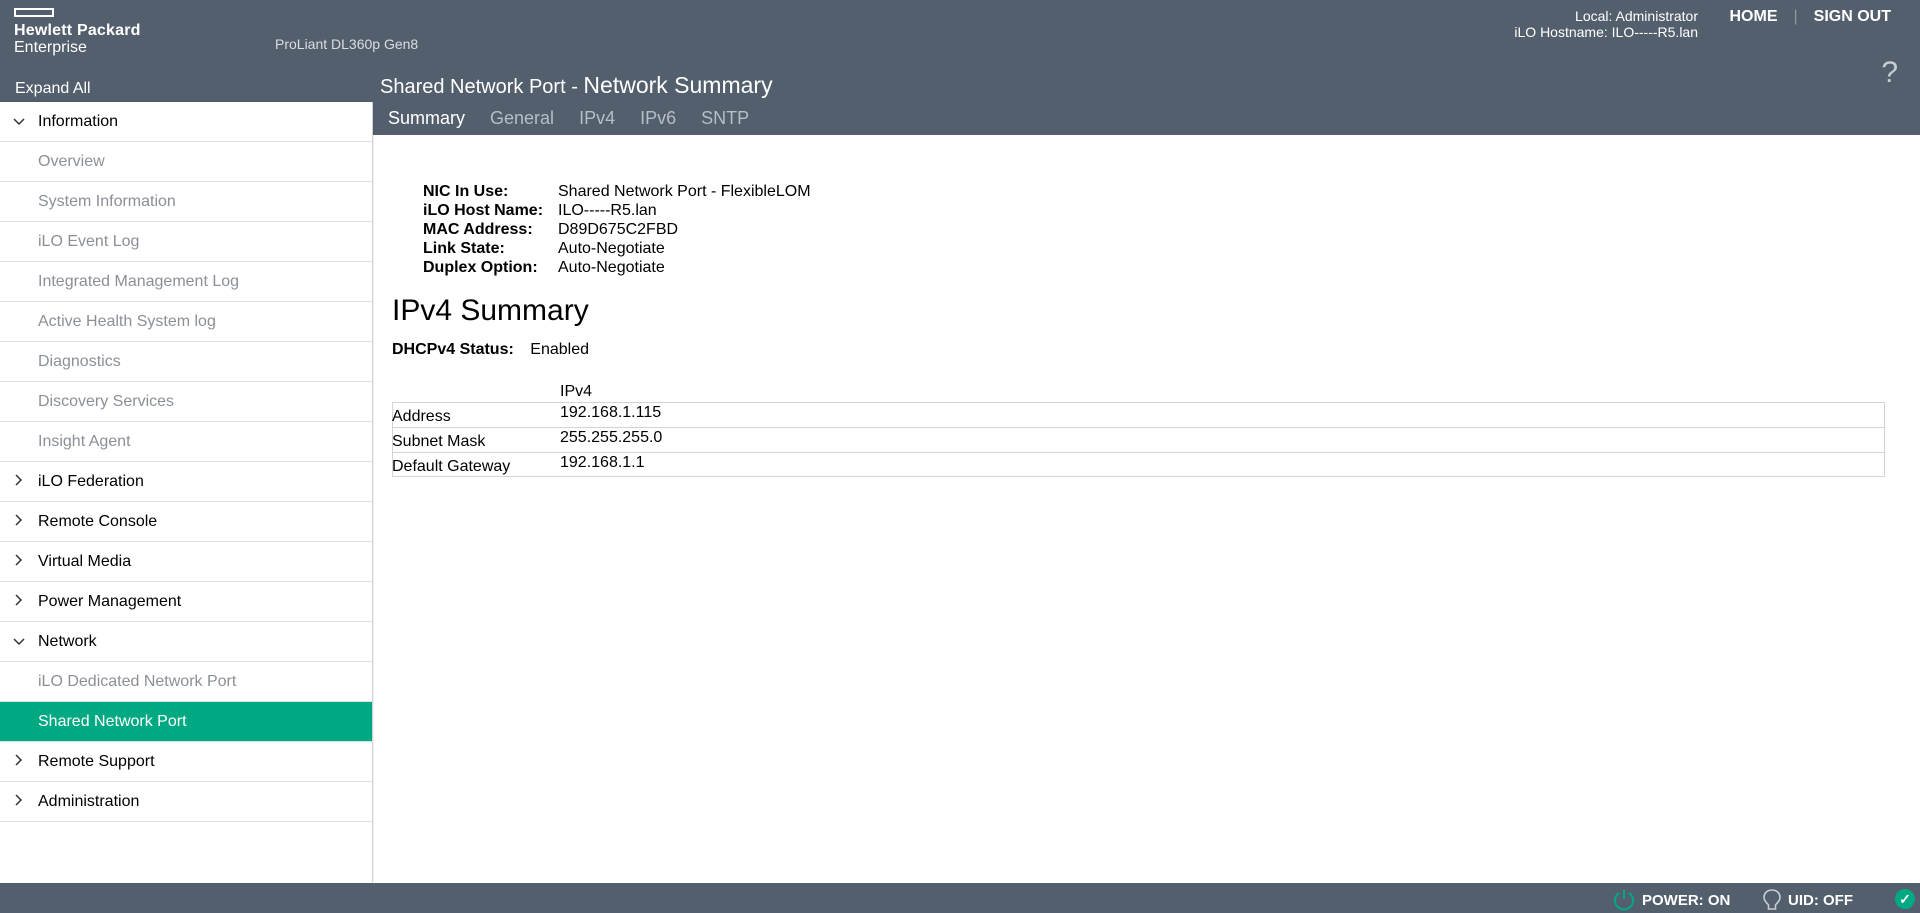 The width and height of the screenshot is (1920, 913). Describe the element at coordinates (611, 412) in the screenshot. I see `table-row-value: 192.168.1.115` at that location.